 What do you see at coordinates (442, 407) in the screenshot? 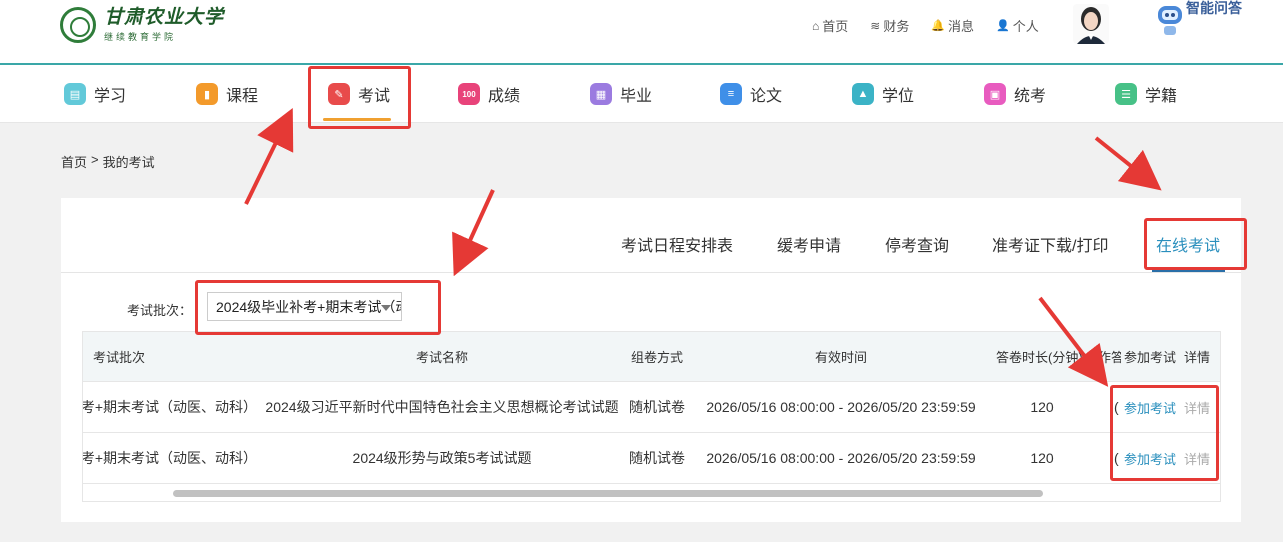
I see `row-exam-name: 2024级习近平新时代中国特色社会主义思想概论考试试题` at bounding box center [442, 407].